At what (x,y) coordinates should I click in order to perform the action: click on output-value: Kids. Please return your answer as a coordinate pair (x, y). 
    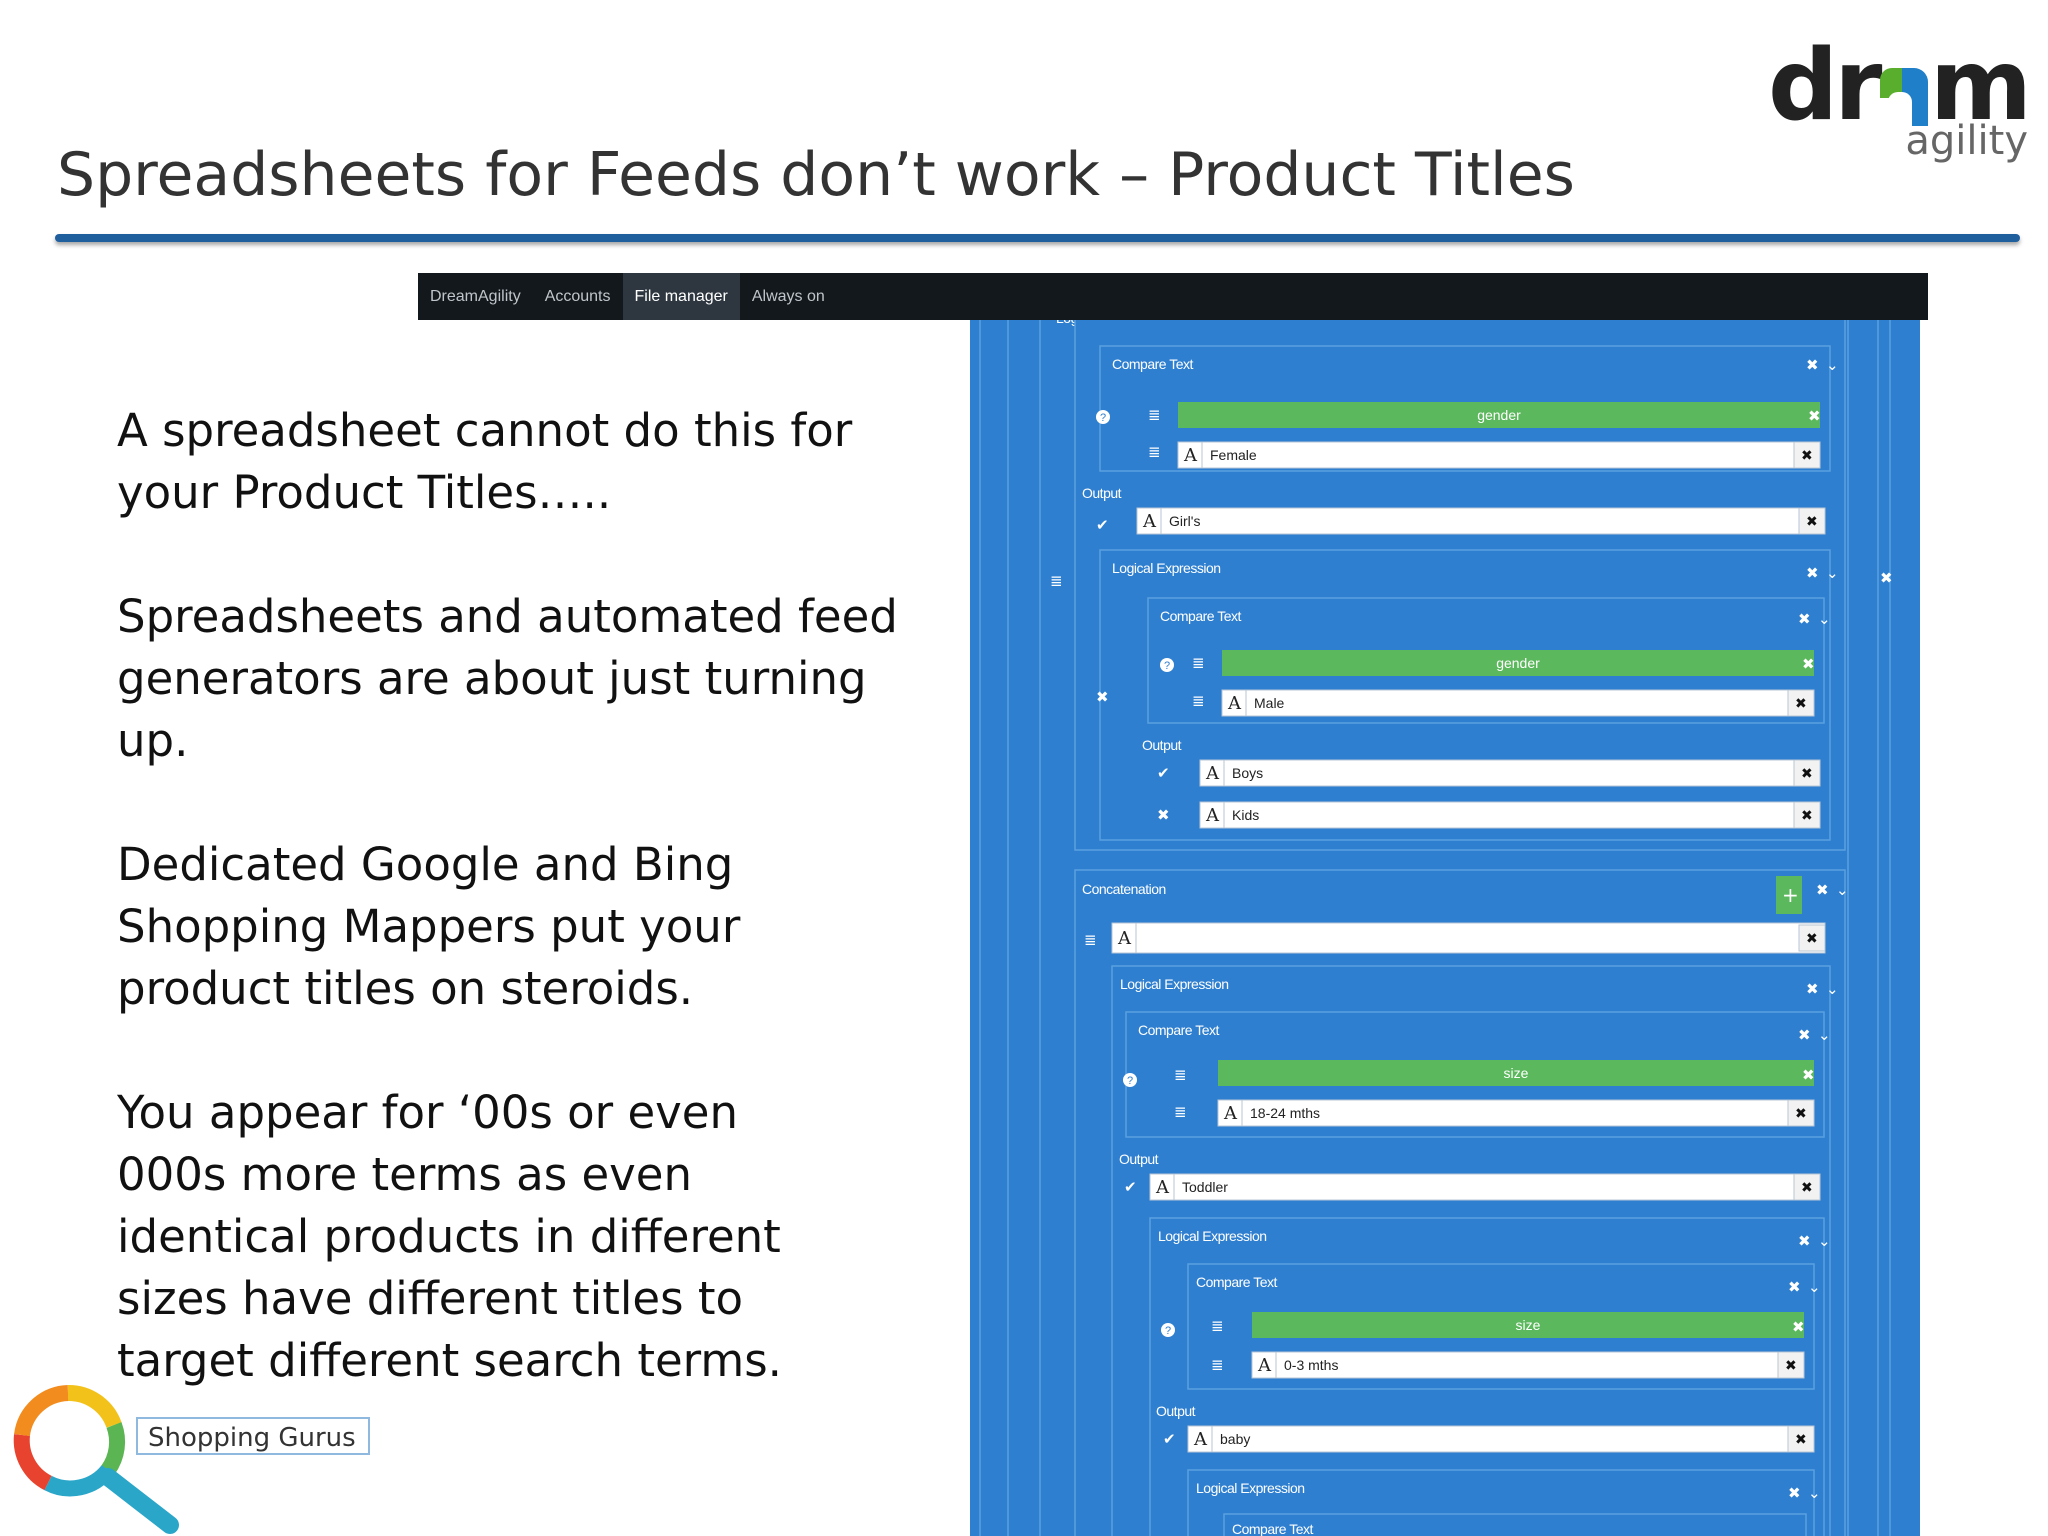
    Looking at the image, I should click on (1245, 815).